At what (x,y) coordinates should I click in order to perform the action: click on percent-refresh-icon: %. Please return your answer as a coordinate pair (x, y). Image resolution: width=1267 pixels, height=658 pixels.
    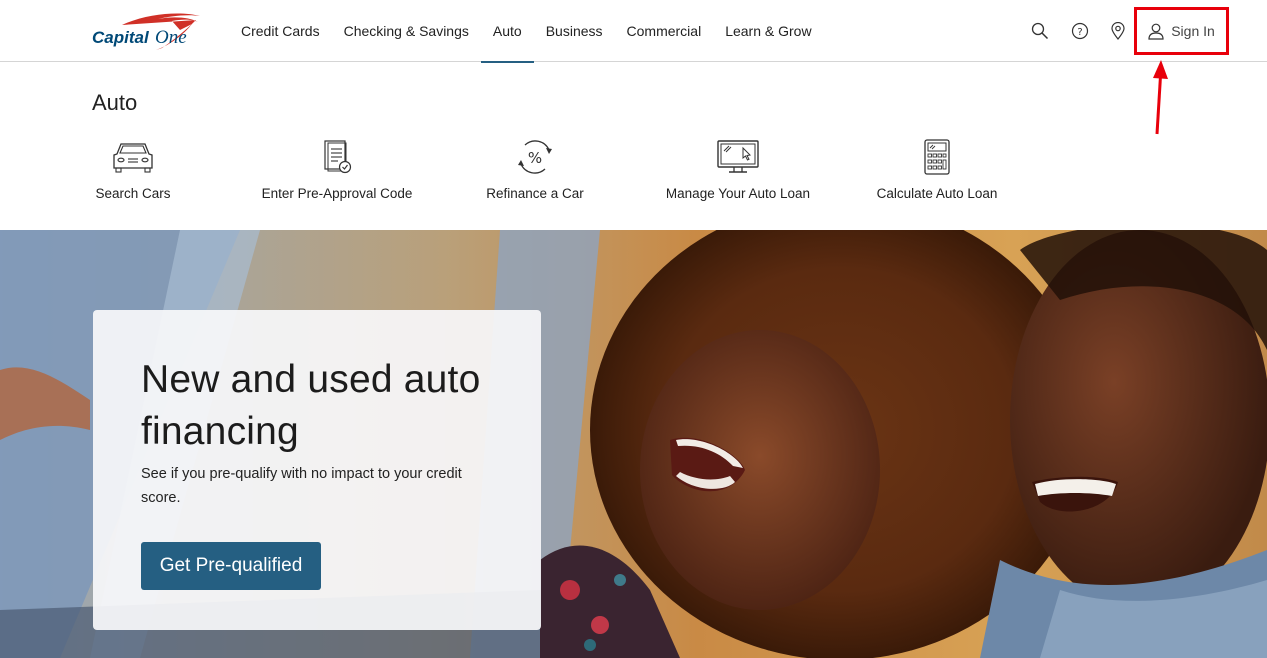
    Looking at the image, I should click on (535, 157).